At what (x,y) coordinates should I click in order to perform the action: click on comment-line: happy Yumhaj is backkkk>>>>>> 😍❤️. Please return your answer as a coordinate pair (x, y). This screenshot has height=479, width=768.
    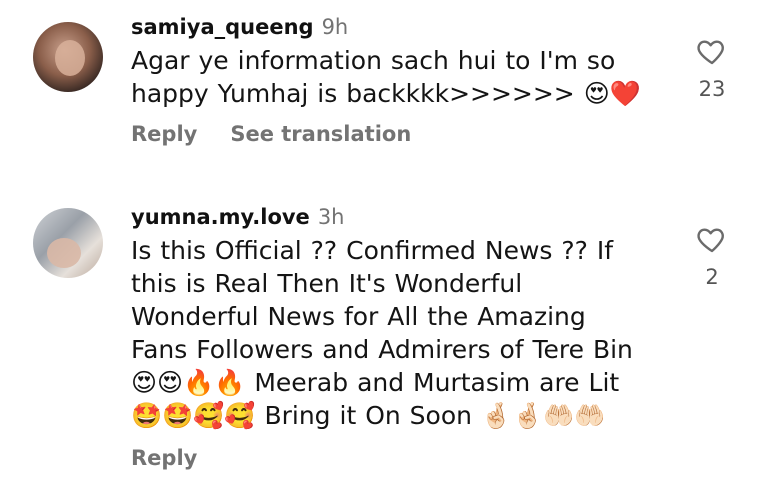
    Looking at the image, I should click on (386, 93).